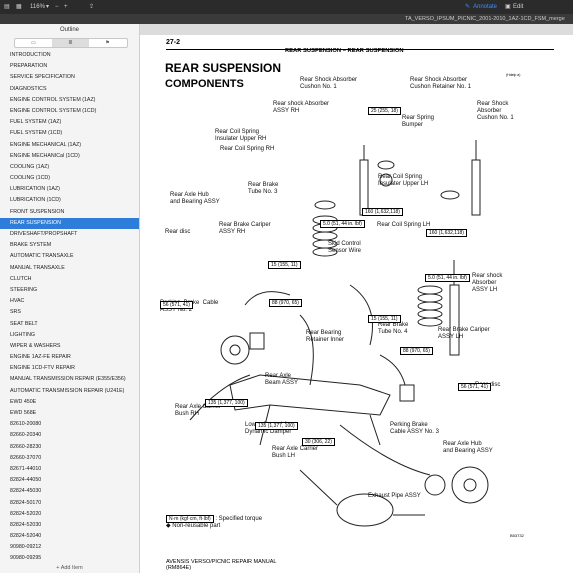  Describe the element at coordinates (69, 55) in the screenshot. I see `outline-item: INTRODUCTION` at that location.